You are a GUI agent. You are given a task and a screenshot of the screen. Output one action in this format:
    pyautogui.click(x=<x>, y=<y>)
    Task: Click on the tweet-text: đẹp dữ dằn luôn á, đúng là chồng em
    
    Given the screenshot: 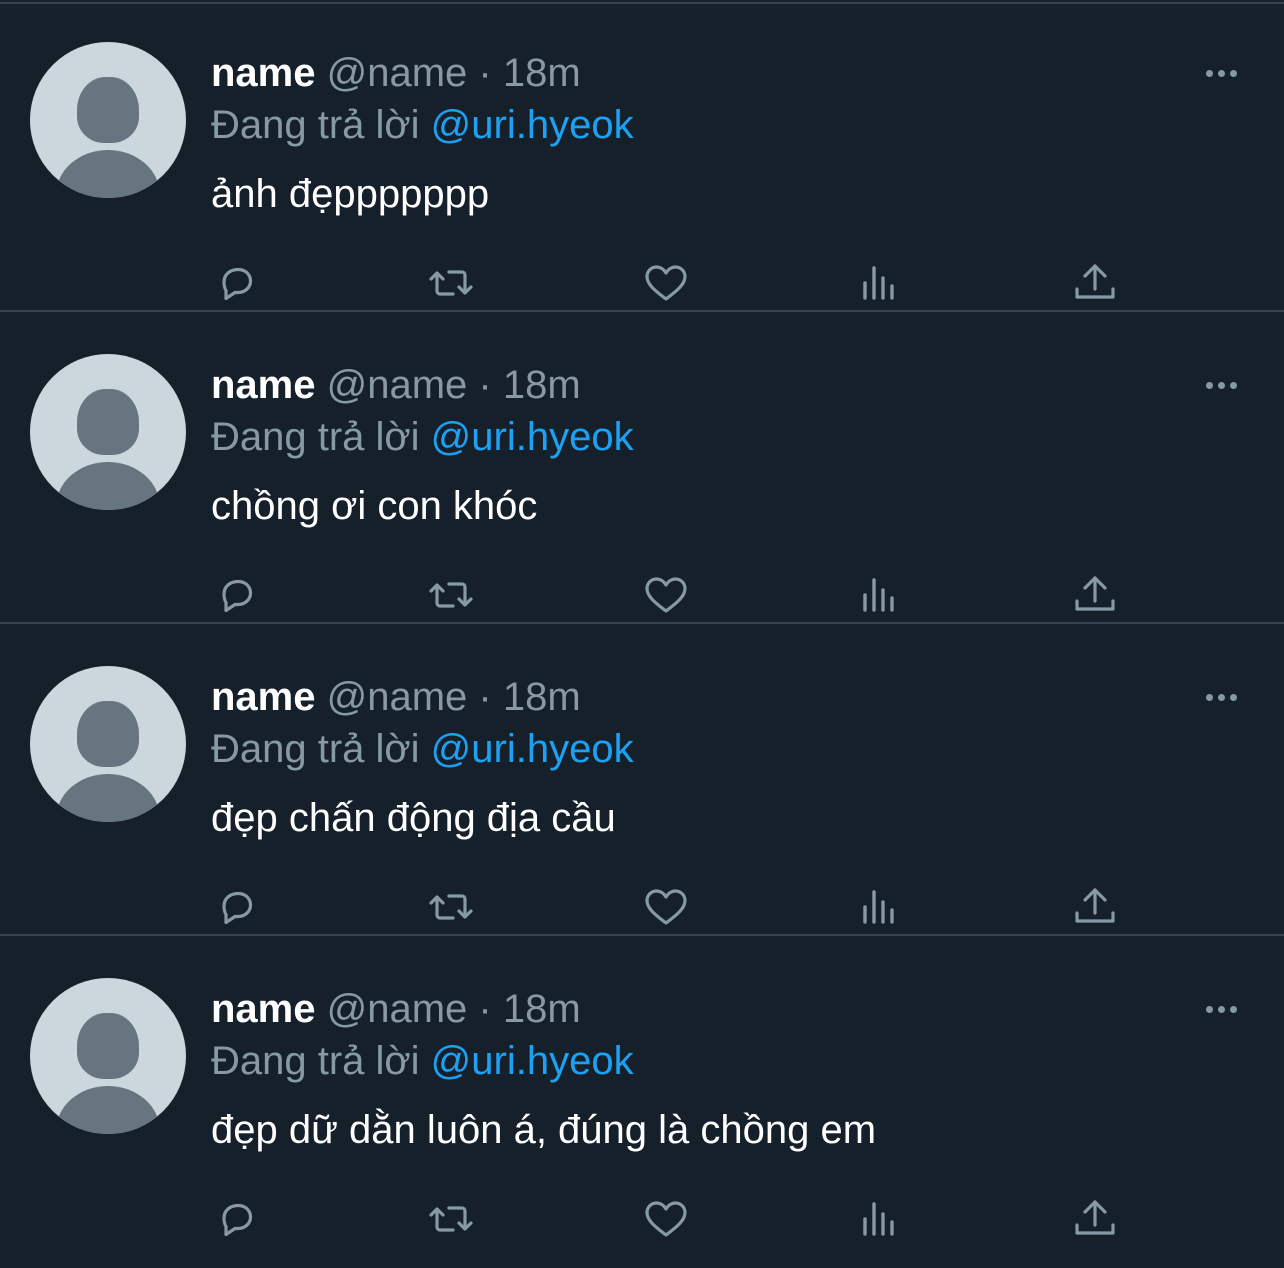 What is the action you would take?
    pyautogui.click(x=544, y=1130)
    